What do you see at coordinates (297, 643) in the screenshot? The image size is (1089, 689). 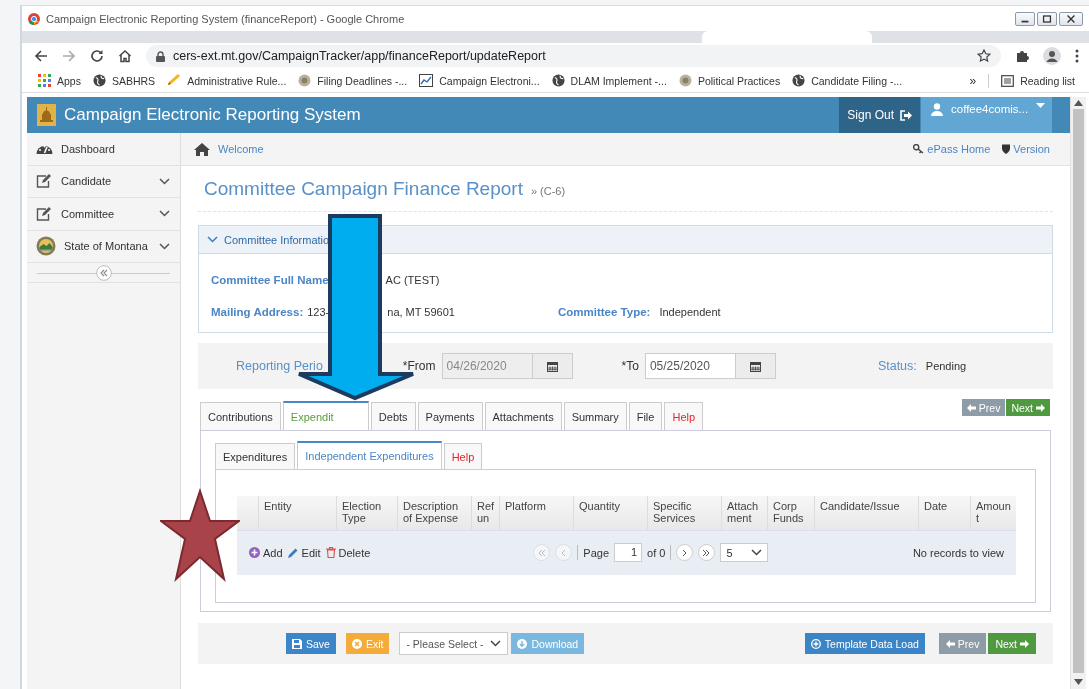 I see `floppy-icon` at bounding box center [297, 643].